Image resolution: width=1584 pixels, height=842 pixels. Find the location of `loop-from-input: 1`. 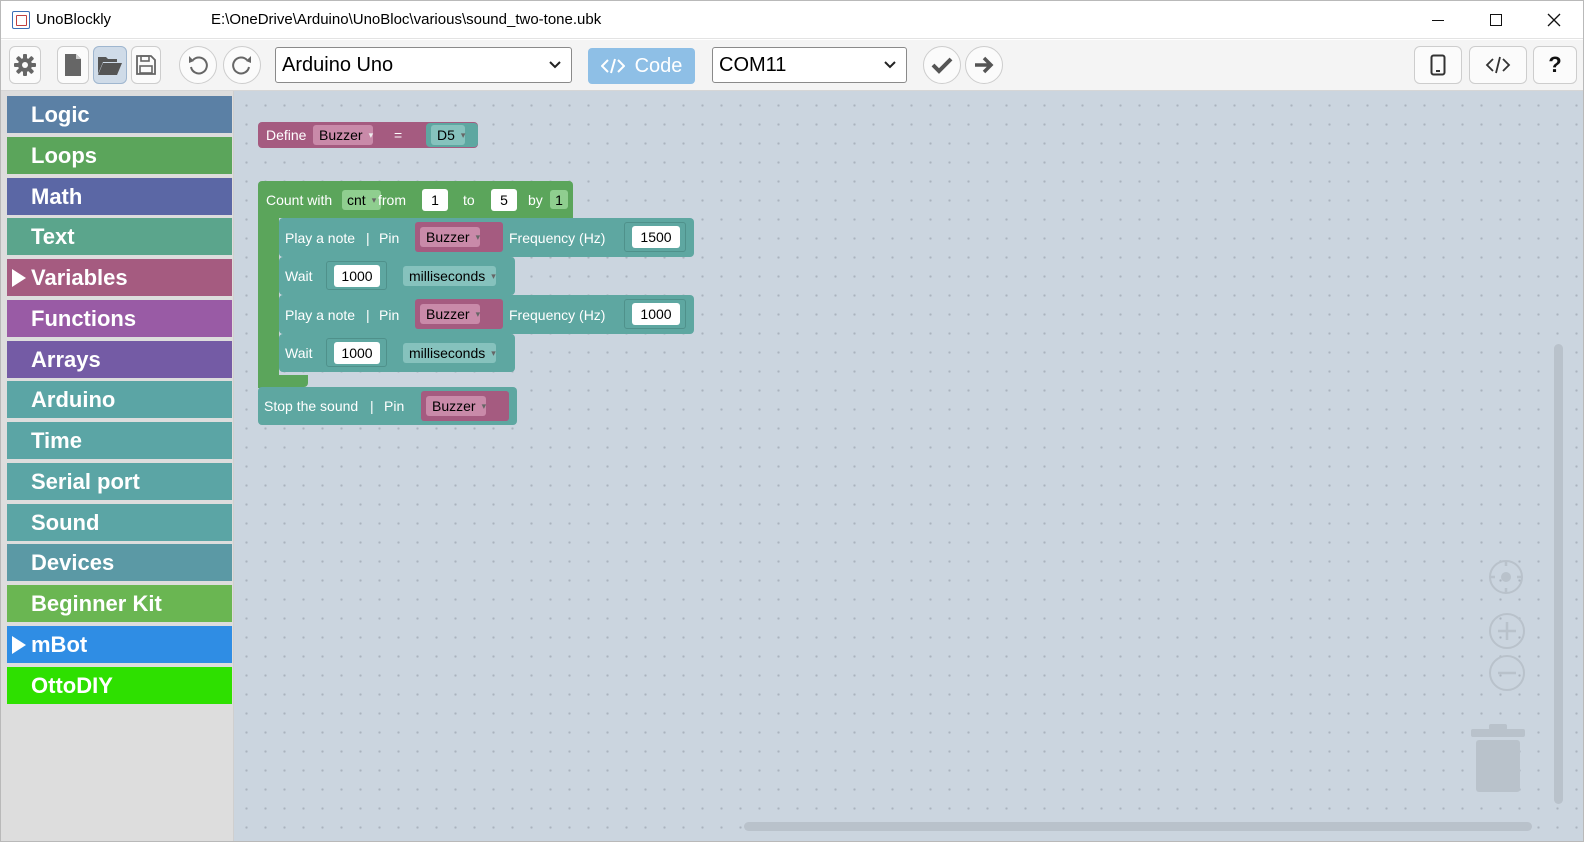

loop-from-input: 1 is located at coordinates (435, 200).